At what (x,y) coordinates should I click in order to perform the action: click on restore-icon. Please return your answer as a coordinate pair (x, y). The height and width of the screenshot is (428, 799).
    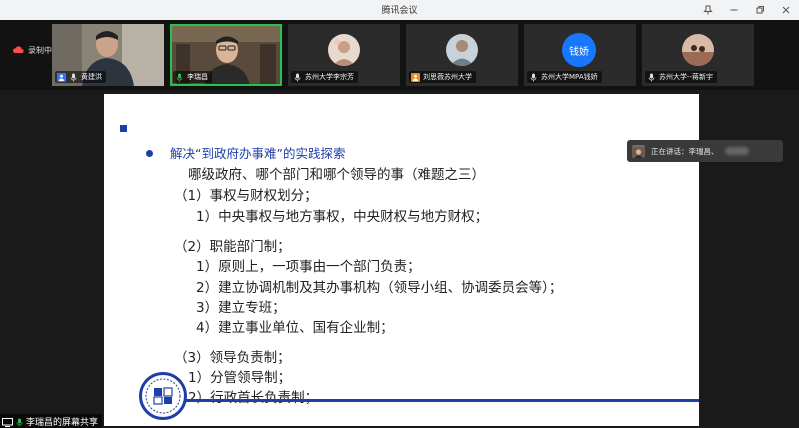
    Looking at the image, I should click on (760, 10).